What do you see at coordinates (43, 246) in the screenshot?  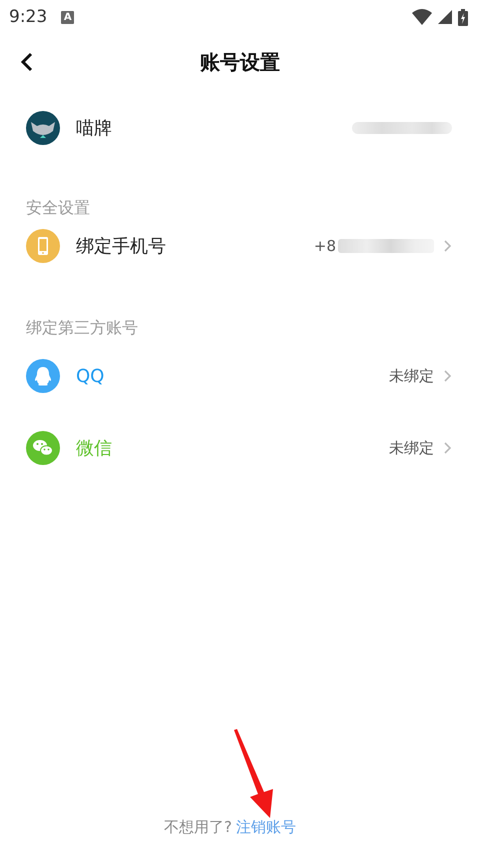 I see `phone-icon` at bounding box center [43, 246].